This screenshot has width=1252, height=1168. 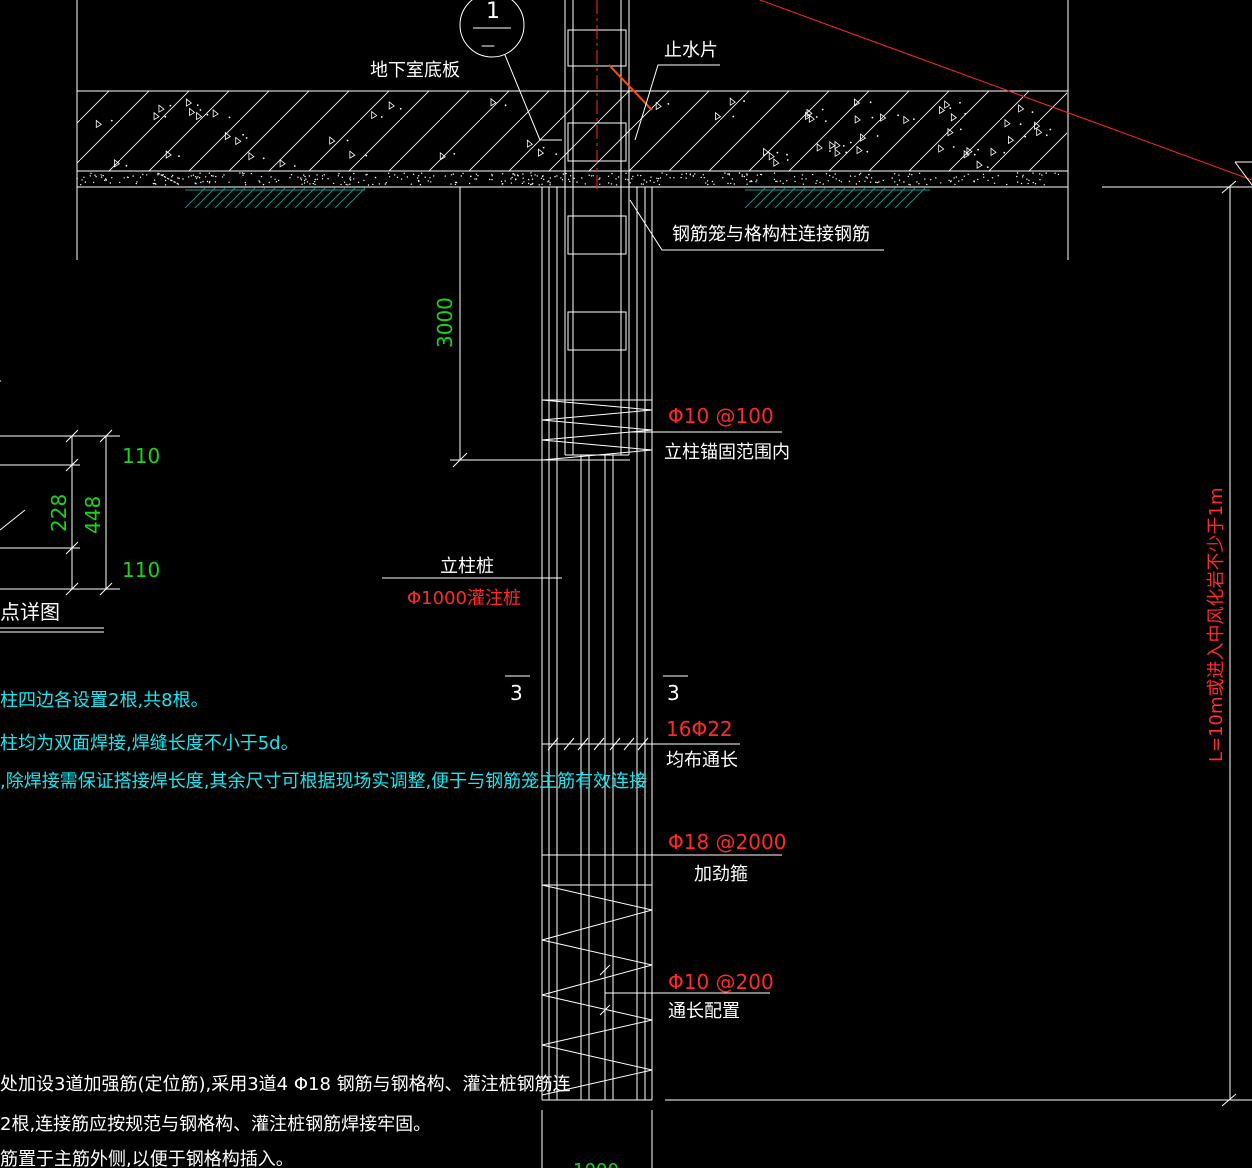 I want to click on soil-hatch-left, so click(x=275, y=198).